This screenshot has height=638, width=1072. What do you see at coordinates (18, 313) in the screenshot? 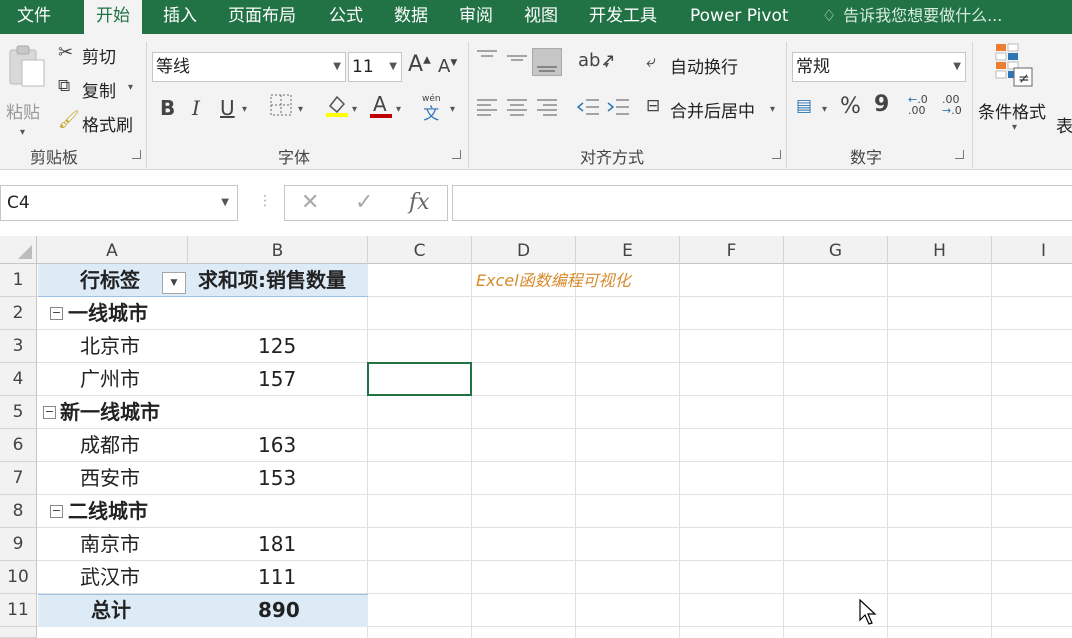
I see `row-header: 2` at bounding box center [18, 313].